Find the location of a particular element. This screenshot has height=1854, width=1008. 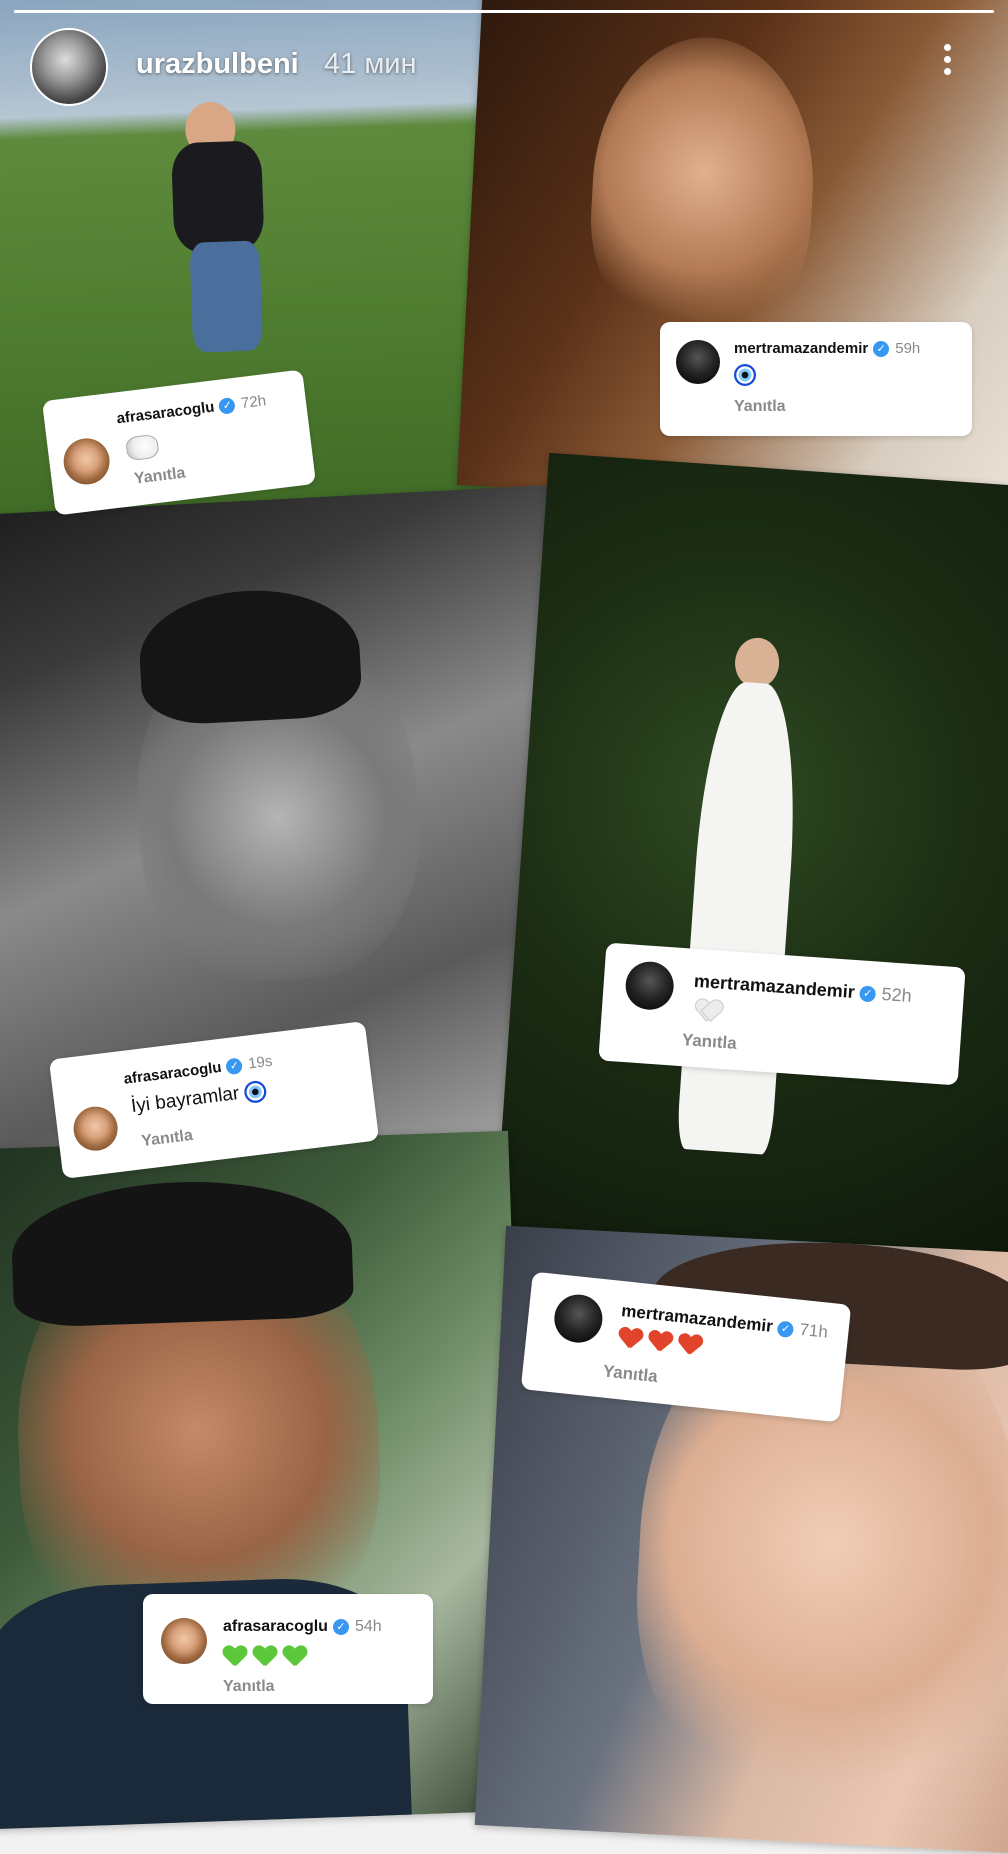

story-time: 41 мин is located at coordinates (370, 64).